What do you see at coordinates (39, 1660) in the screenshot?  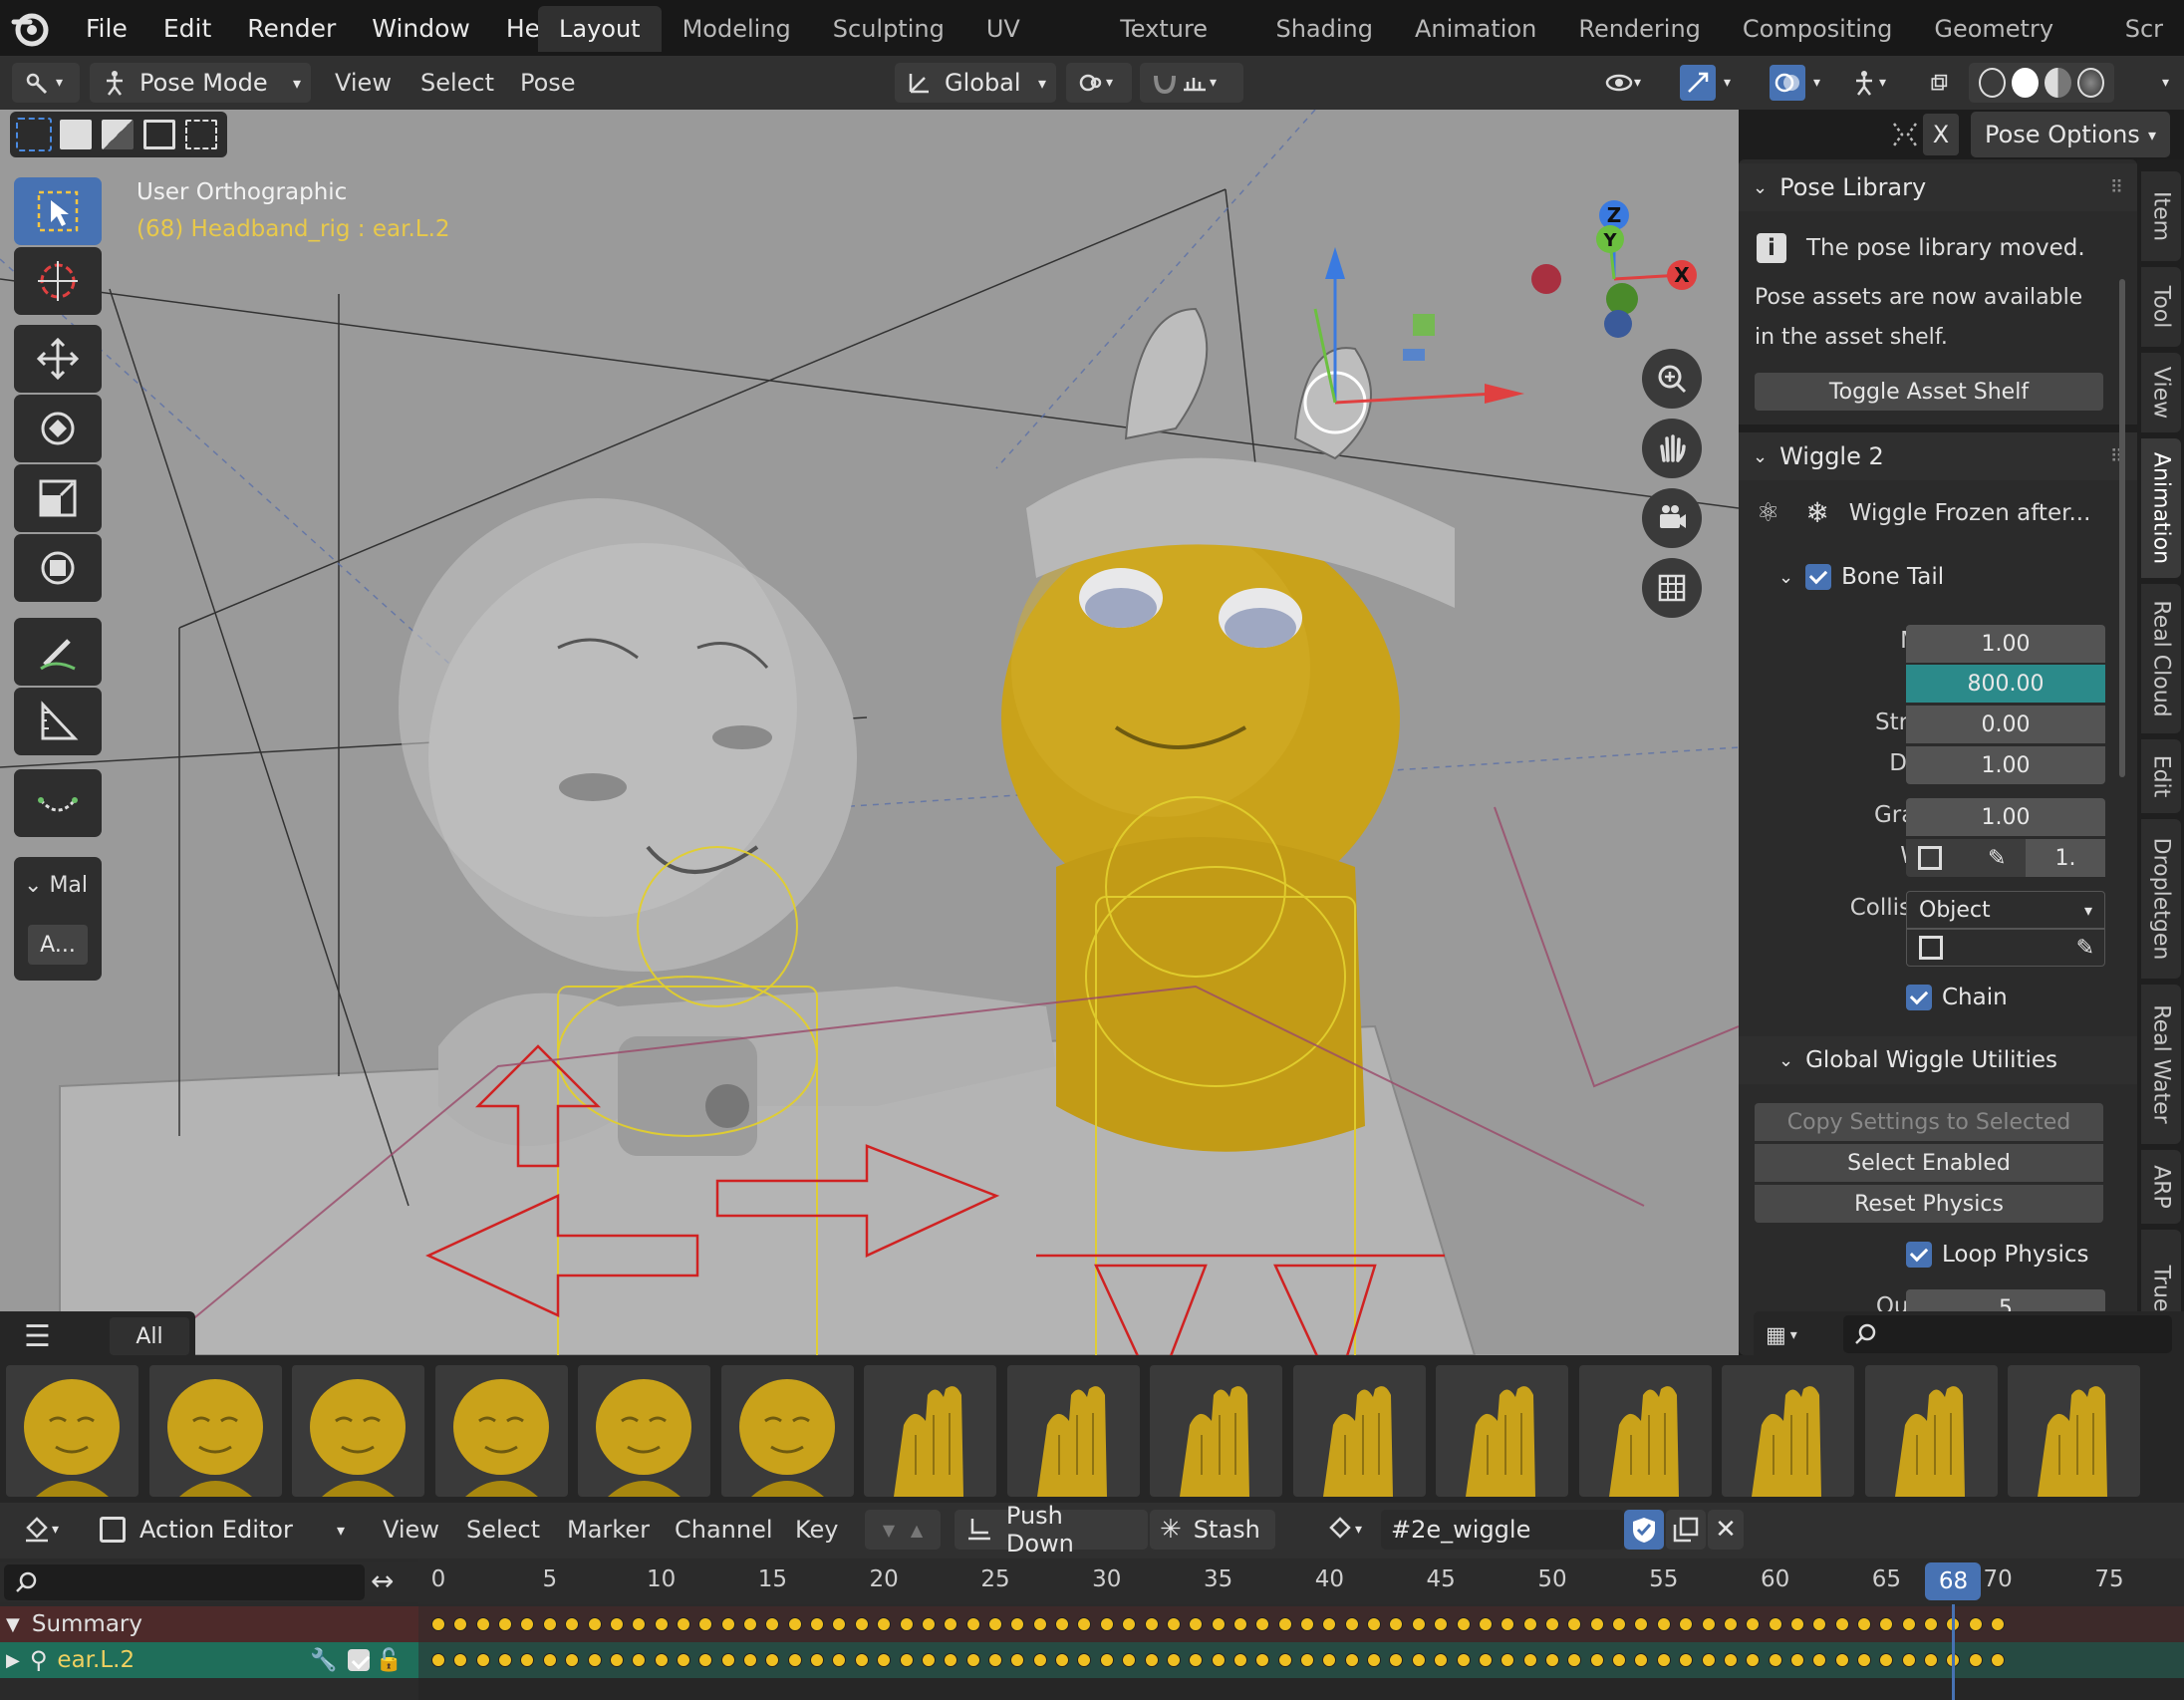 I see `pin-icon: ⚲` at bounding box center [39, 1660].